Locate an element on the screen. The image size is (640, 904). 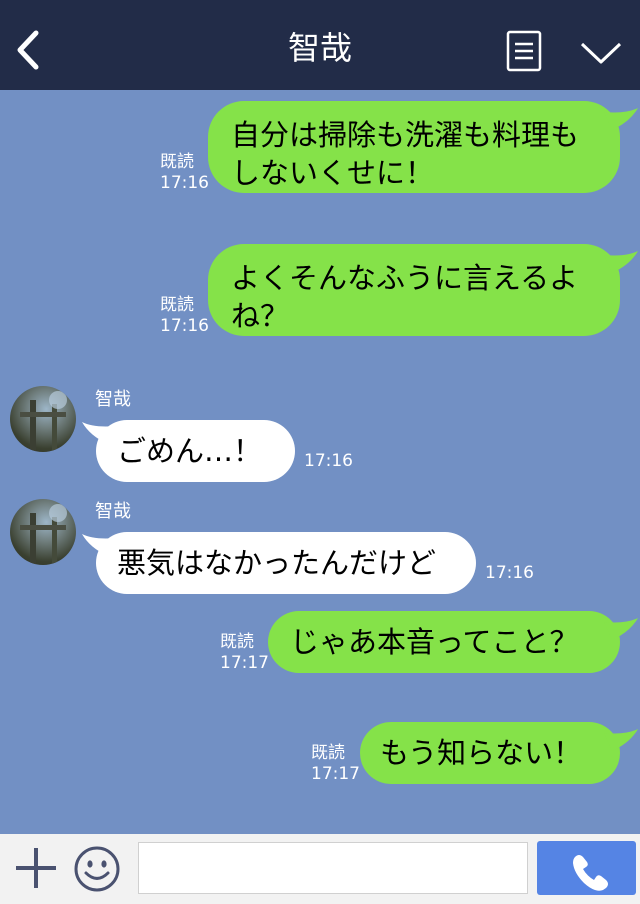
list-icon is located at coordinates (524, 51).